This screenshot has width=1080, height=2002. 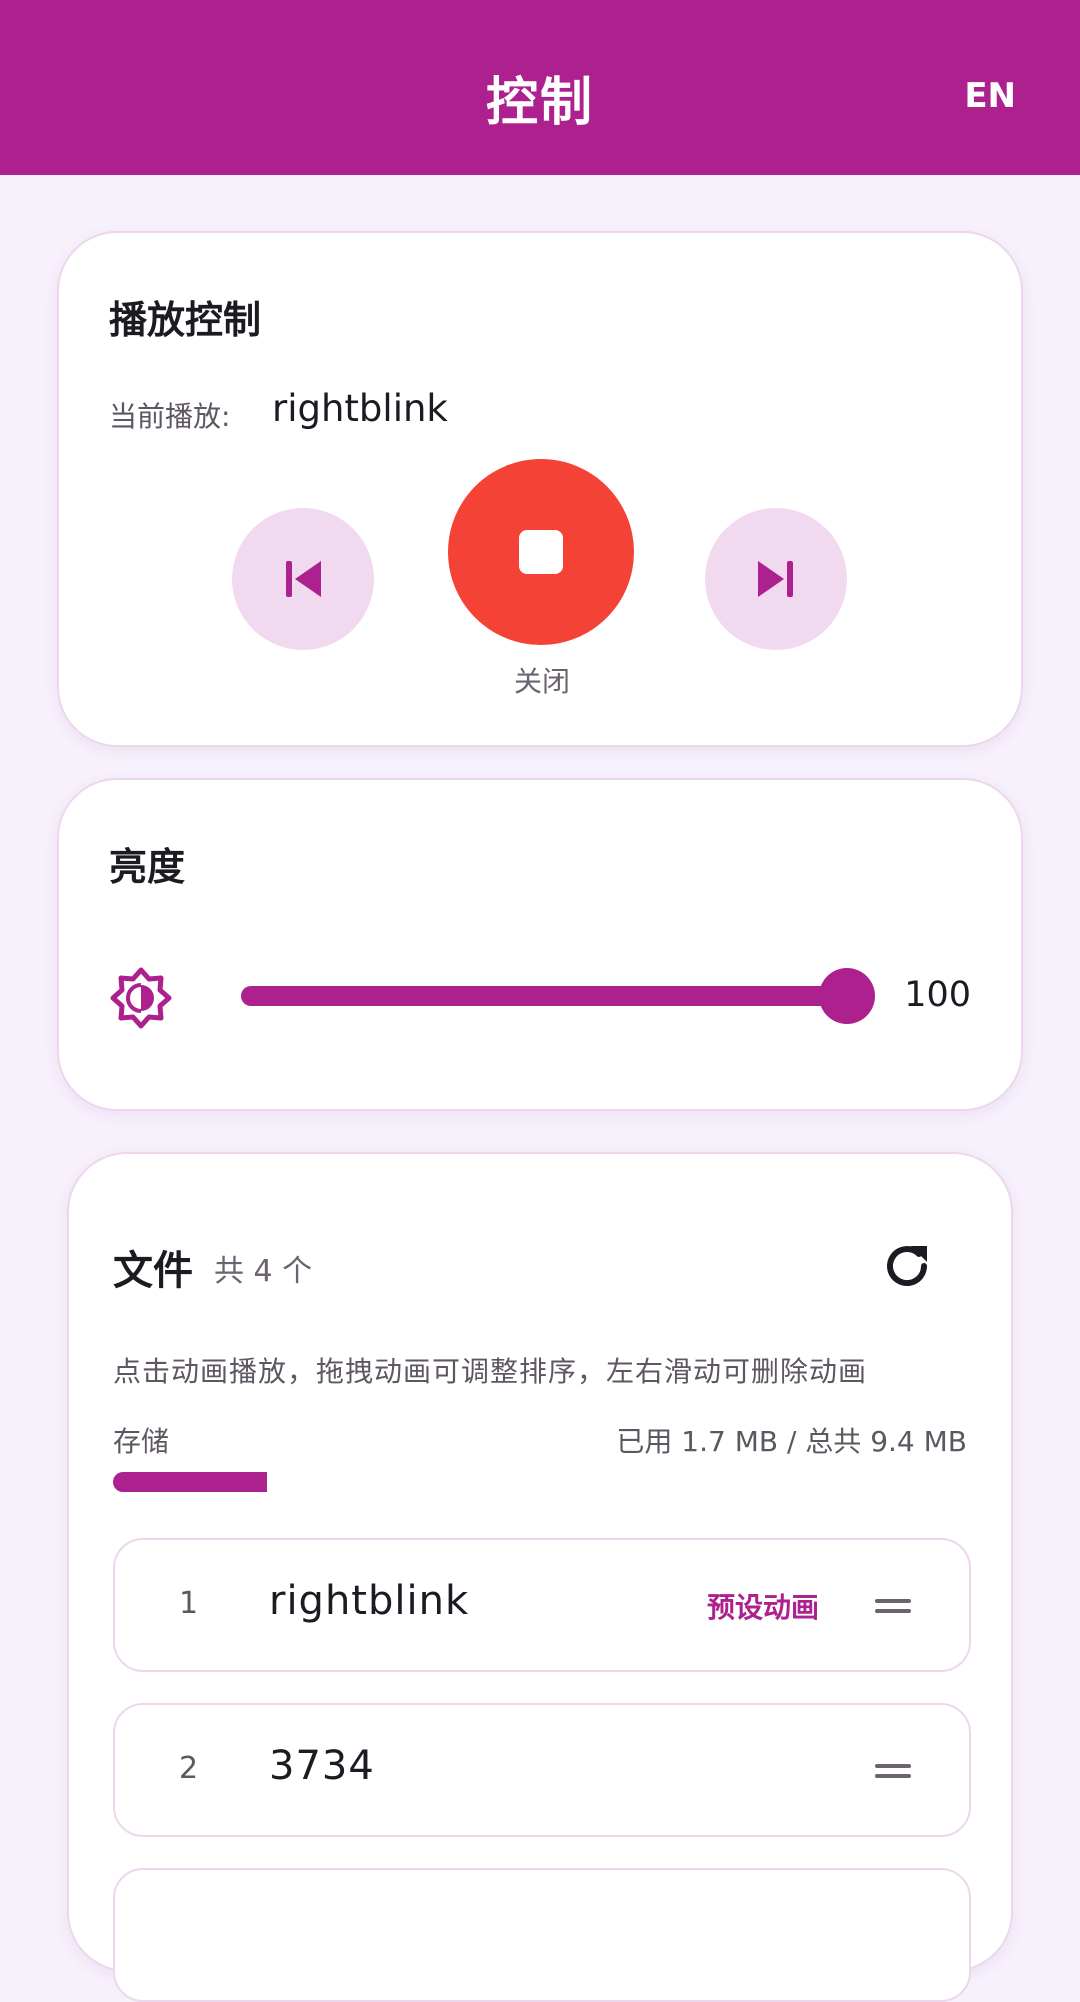 I want to click on files-title: 文件, so click(x=153, y=1271).